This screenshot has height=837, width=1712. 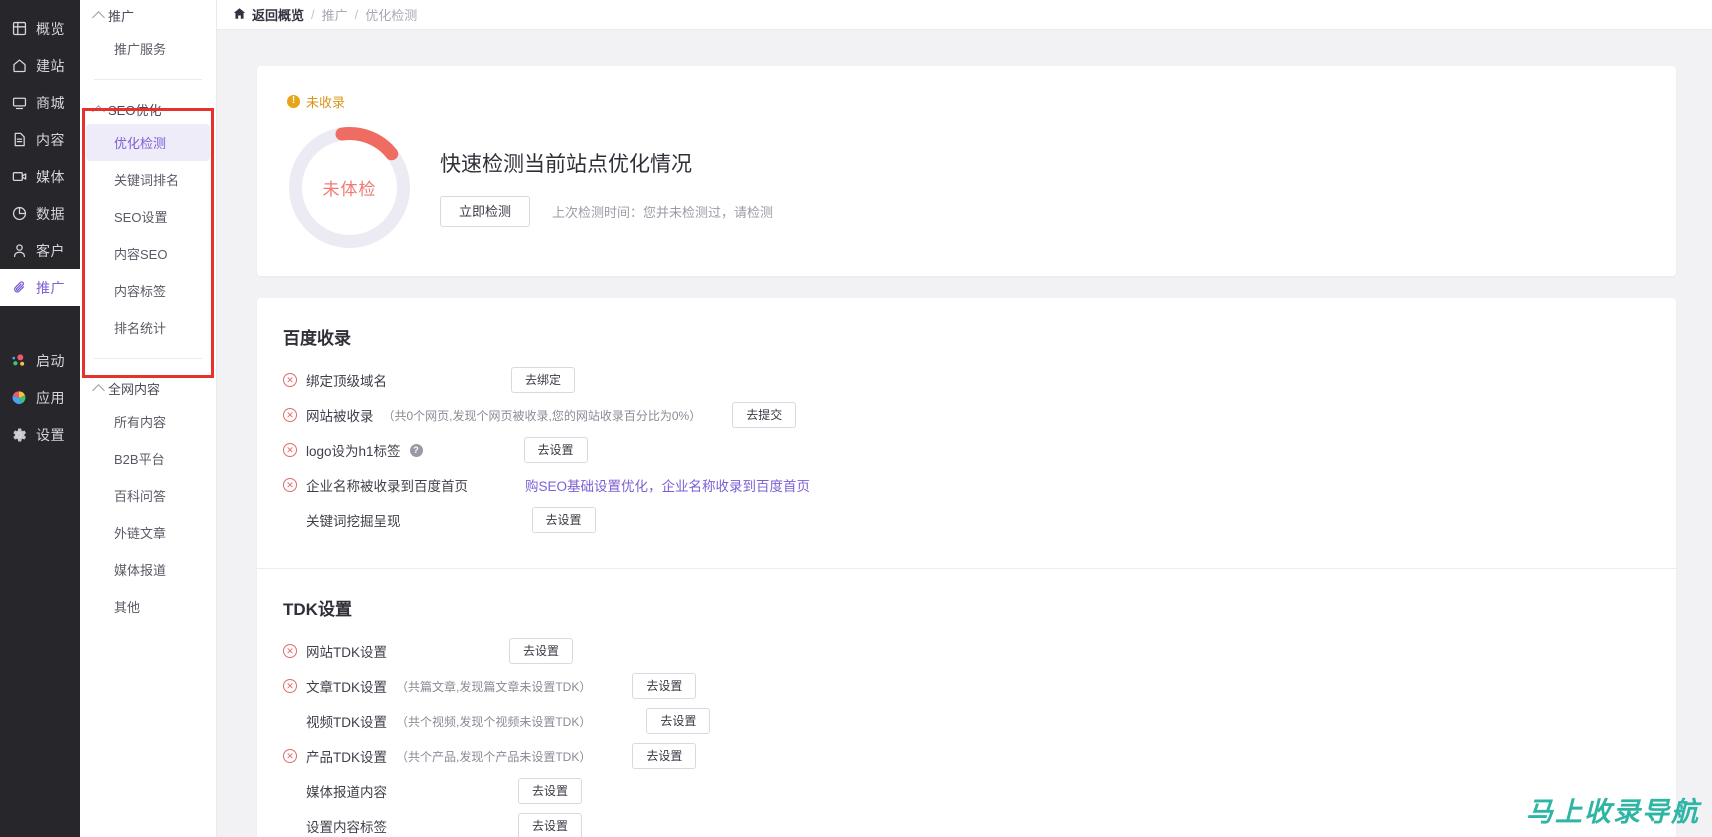 What do you see at coordinates (40, 176) in the screenshot?
I see `rail-item-媒体: 媒体` at bounding box center [40, 176].